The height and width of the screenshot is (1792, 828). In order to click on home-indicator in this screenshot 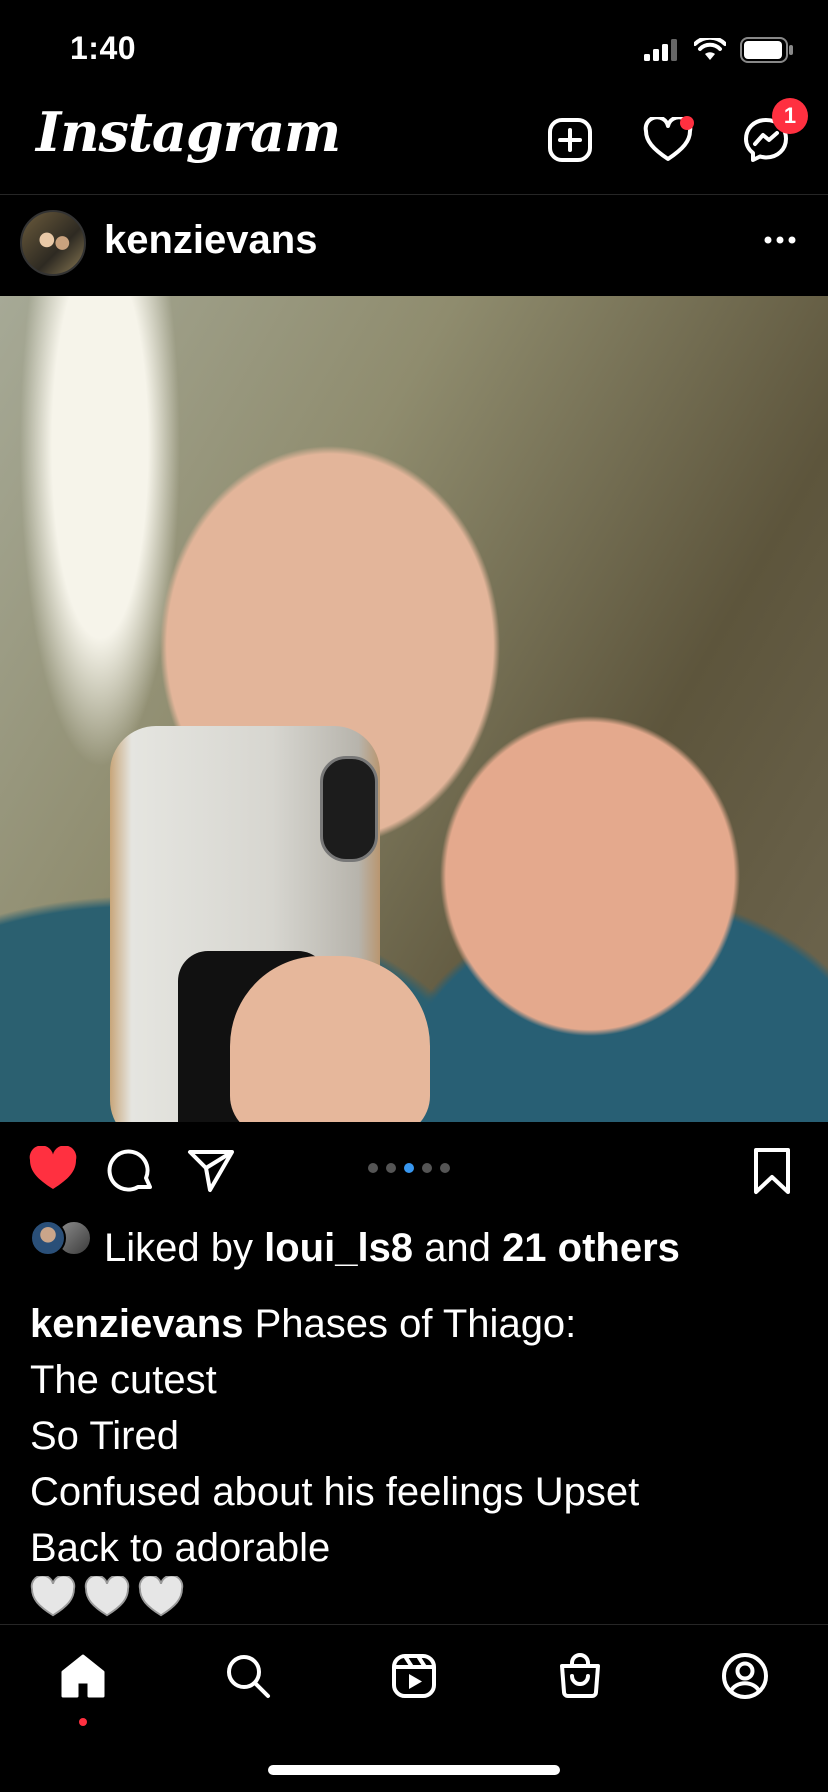, I will do `click(414, 1770)`.